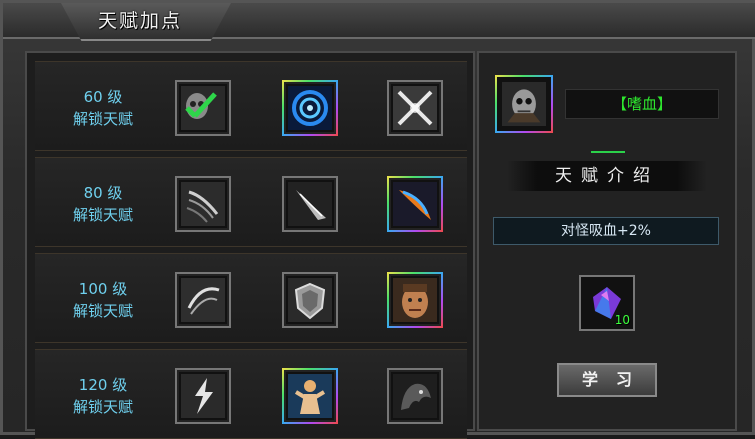 Image resolution: width=755 pixels, height=439 pixels. I want to click on selected-talent-portrait, so click(524, 104).